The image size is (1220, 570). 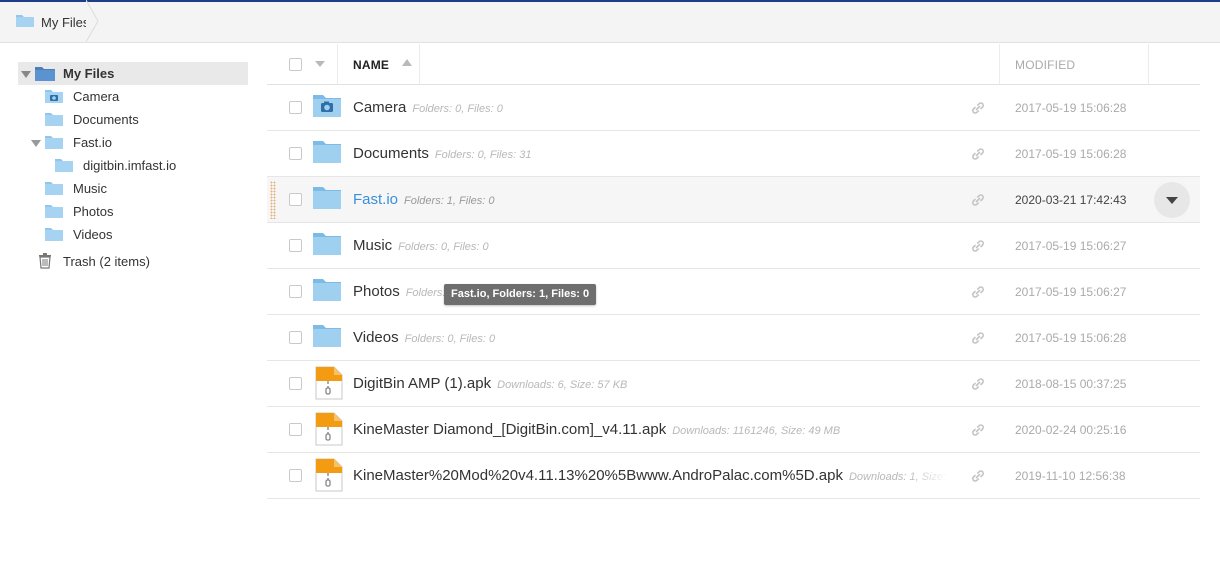 I want to click on file-name: Fast.io Folders: 1, Files: 0, so click(x=424, y=199).